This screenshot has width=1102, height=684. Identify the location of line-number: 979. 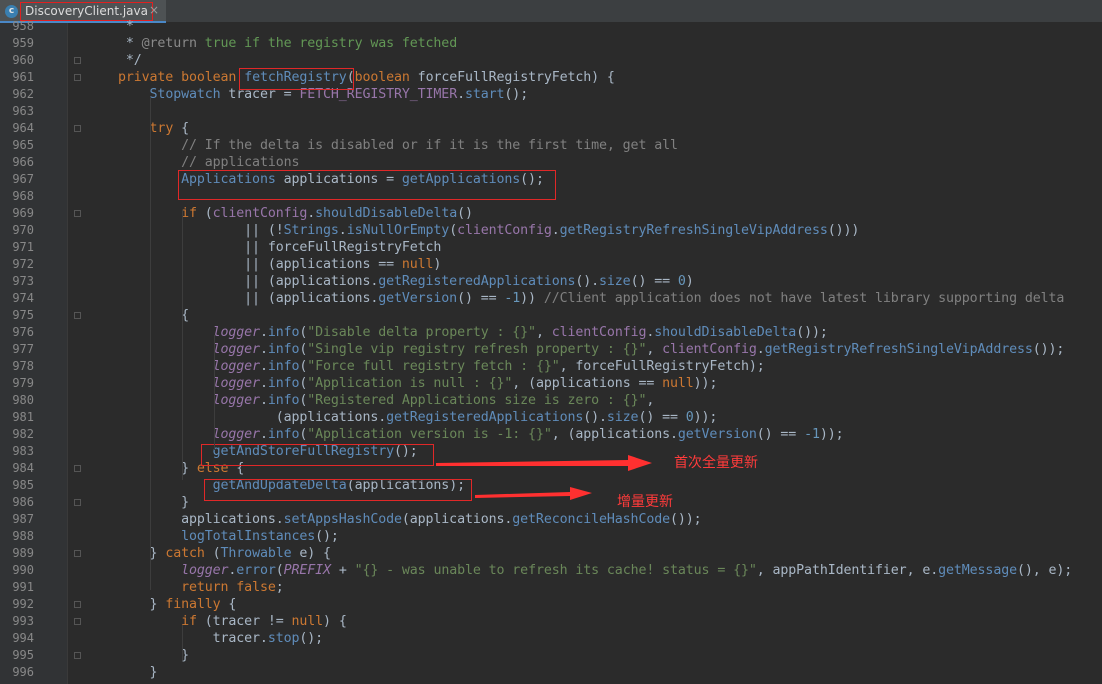
(23, 383).